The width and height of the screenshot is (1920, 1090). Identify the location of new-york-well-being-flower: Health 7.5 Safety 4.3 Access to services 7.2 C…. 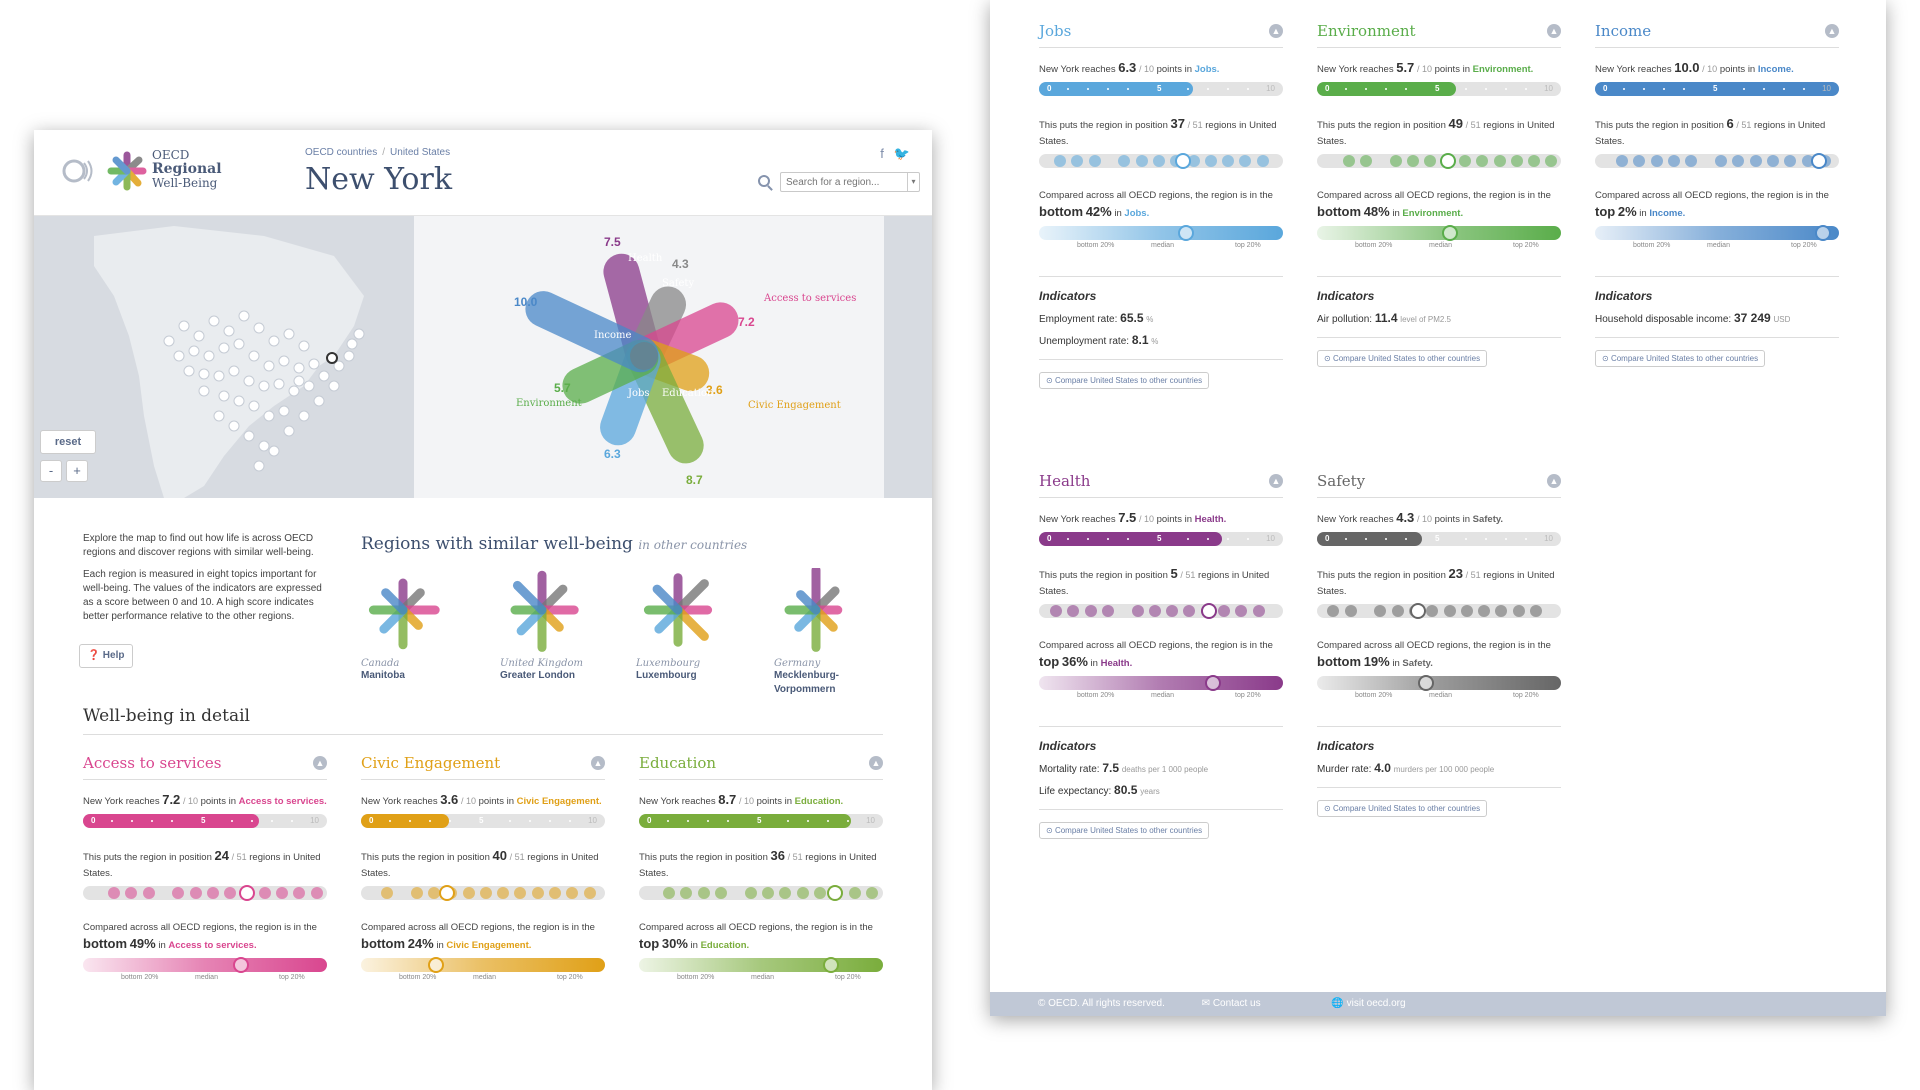
(649, 357).